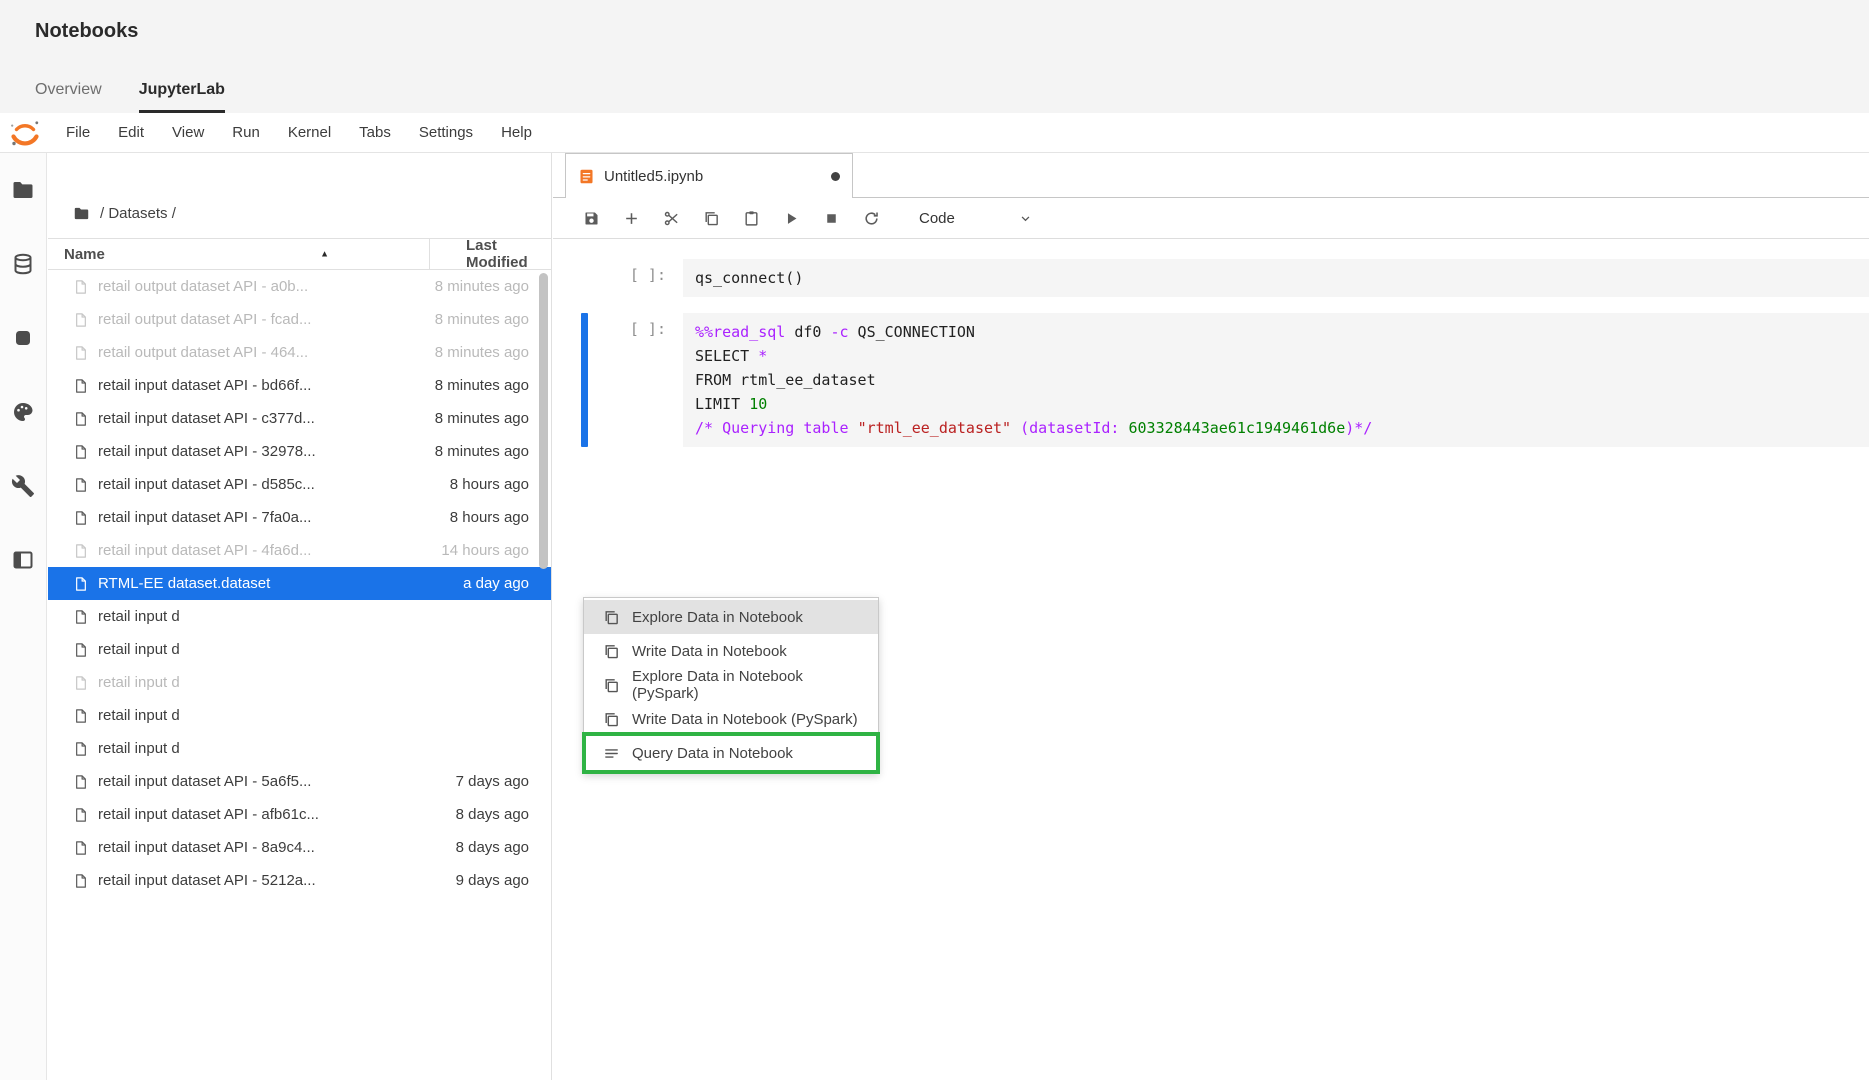 The height and width of the screenshot is (1080, 1869). Describe the element at coordinates (324, 254) in the screenshot. I see `sort-ascending-icon: ▲` at that location.